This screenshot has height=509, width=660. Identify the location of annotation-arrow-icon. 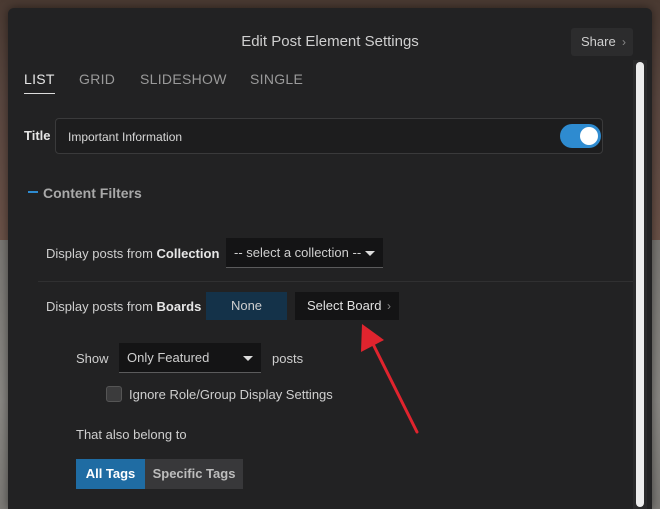
(390, 379).